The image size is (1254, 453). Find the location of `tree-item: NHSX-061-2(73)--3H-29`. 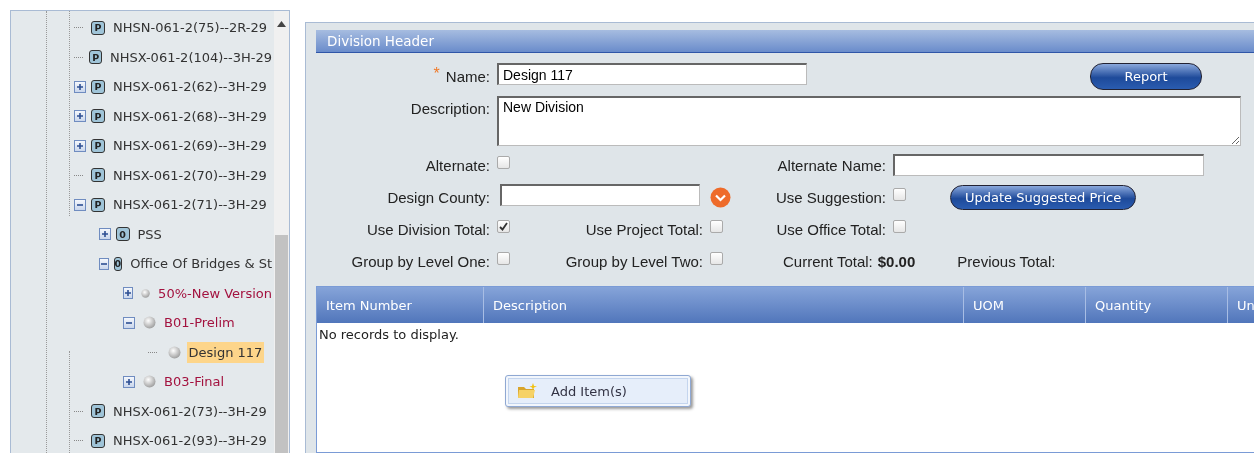

tree-item: NHSX-061-2(73)--3H-29 is located at coordinates (190, 411).